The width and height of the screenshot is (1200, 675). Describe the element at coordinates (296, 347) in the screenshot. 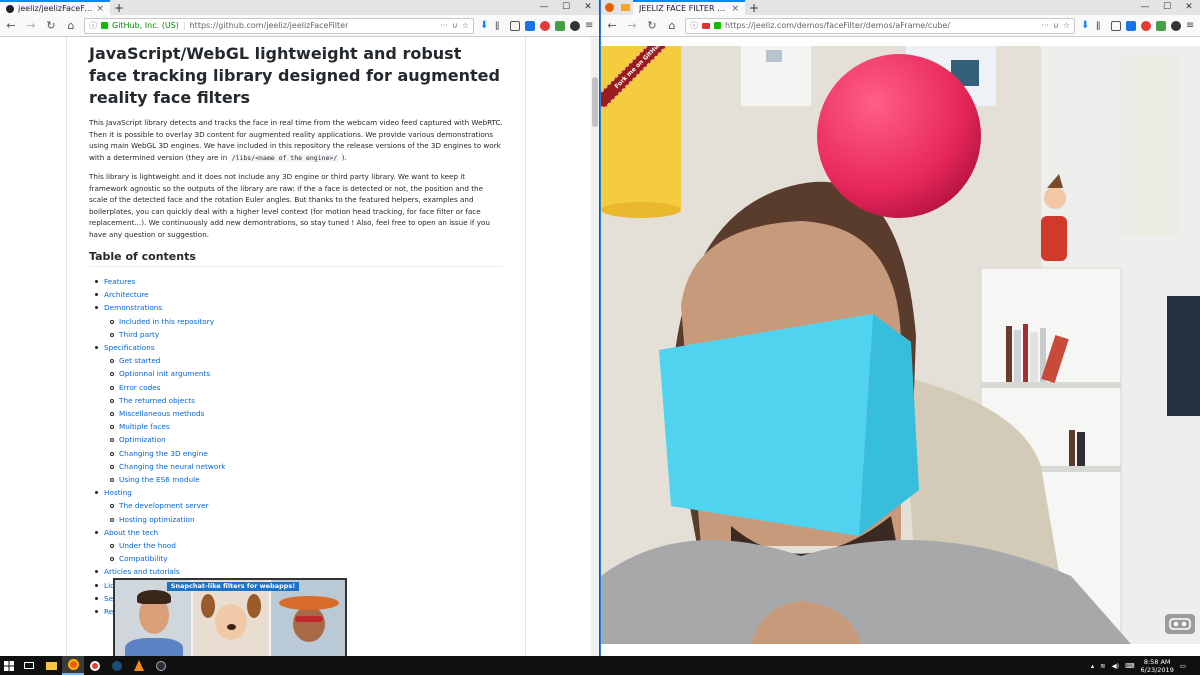

I see `toc-link: Specifications` at that location.